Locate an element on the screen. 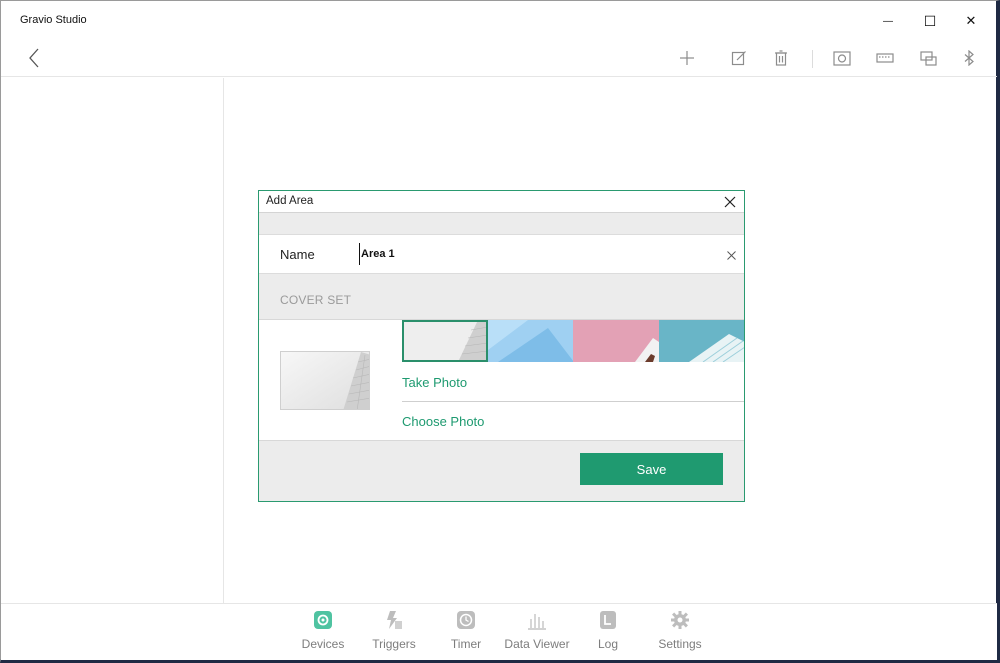  camera-button is located at coordinates (842, 58).